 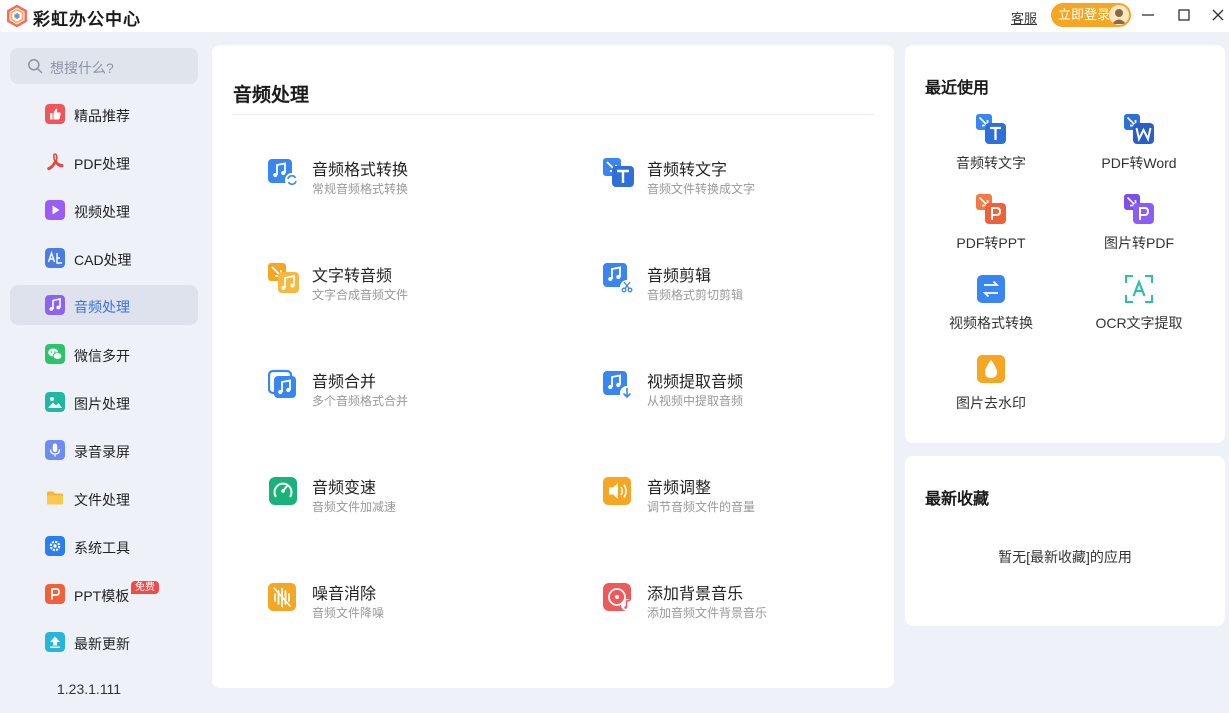 What do you see at coordinates (104, 354) in the screenshot?
I see `sidebar-item-wechat: 微信多开` at bounding box center [104, 354].